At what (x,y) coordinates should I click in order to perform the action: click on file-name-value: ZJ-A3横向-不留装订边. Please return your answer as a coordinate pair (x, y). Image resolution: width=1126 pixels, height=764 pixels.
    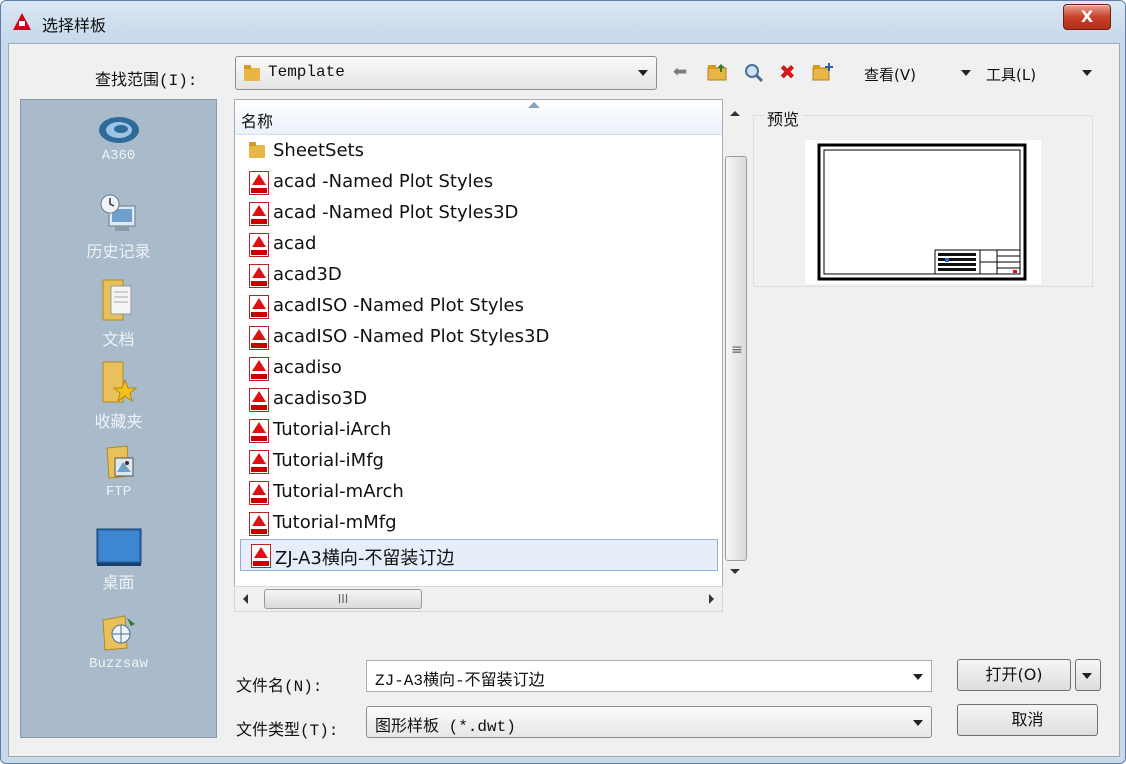
    Looking at the image, I should click on (460, 681).